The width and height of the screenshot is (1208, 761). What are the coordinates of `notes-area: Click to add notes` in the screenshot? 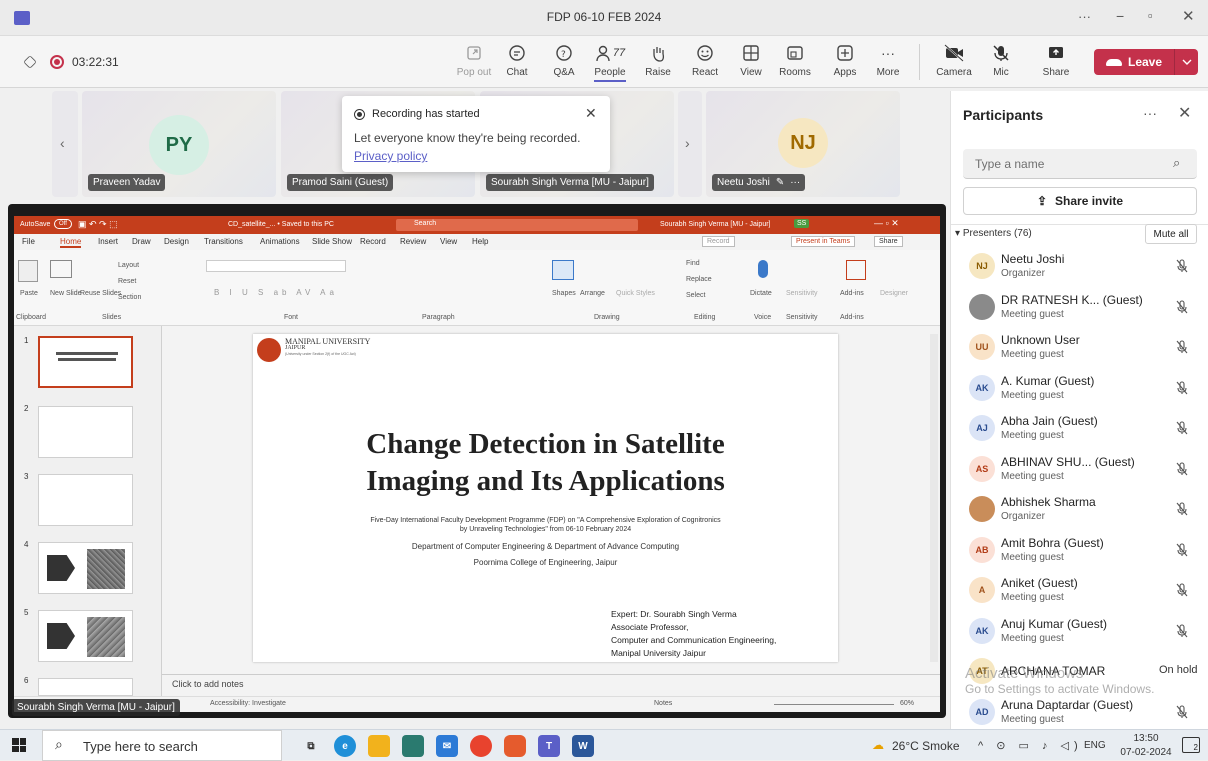 It's located at (551, 684).